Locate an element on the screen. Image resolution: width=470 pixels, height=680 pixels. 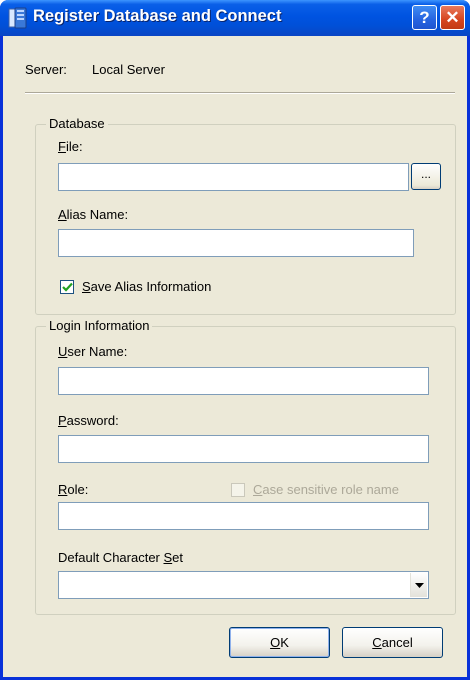
charset-dropdown-button is located at coordinates (418, 585).